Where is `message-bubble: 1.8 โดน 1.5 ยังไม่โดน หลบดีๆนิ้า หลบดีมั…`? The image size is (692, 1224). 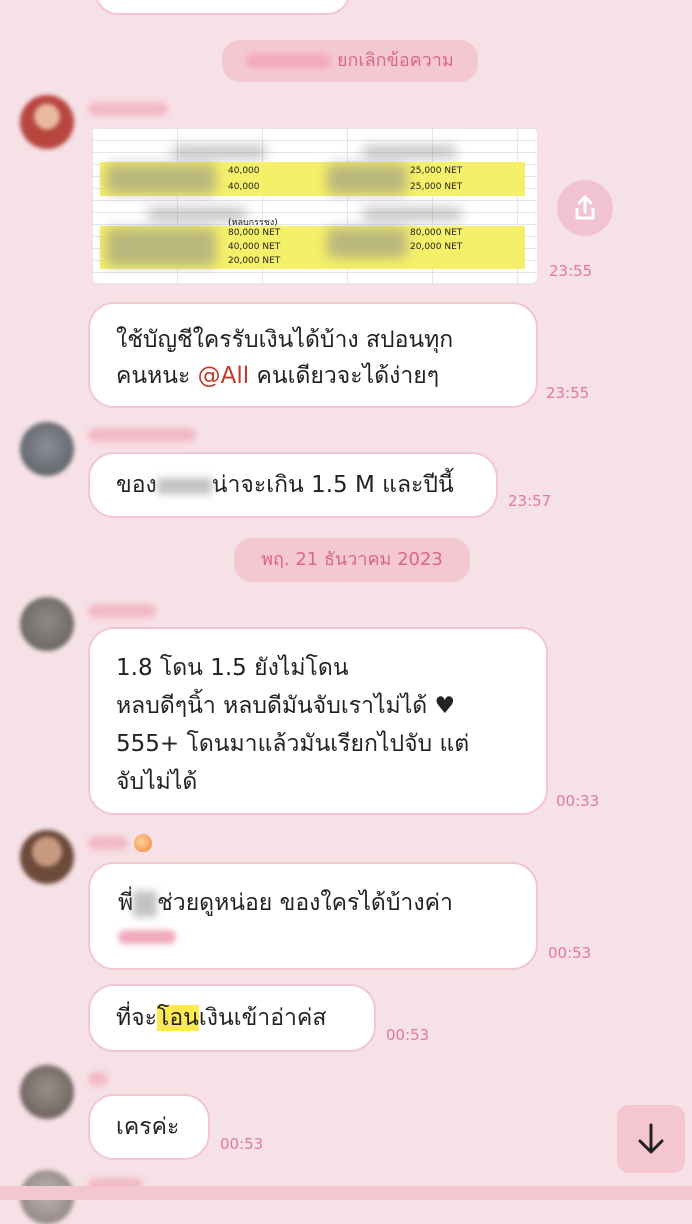 message-bubble: 1.8 โดน 1.5 ยังไม่โดน หลบดีๆนิ้า หลบดีมั… is located at coordinates (318, 721).